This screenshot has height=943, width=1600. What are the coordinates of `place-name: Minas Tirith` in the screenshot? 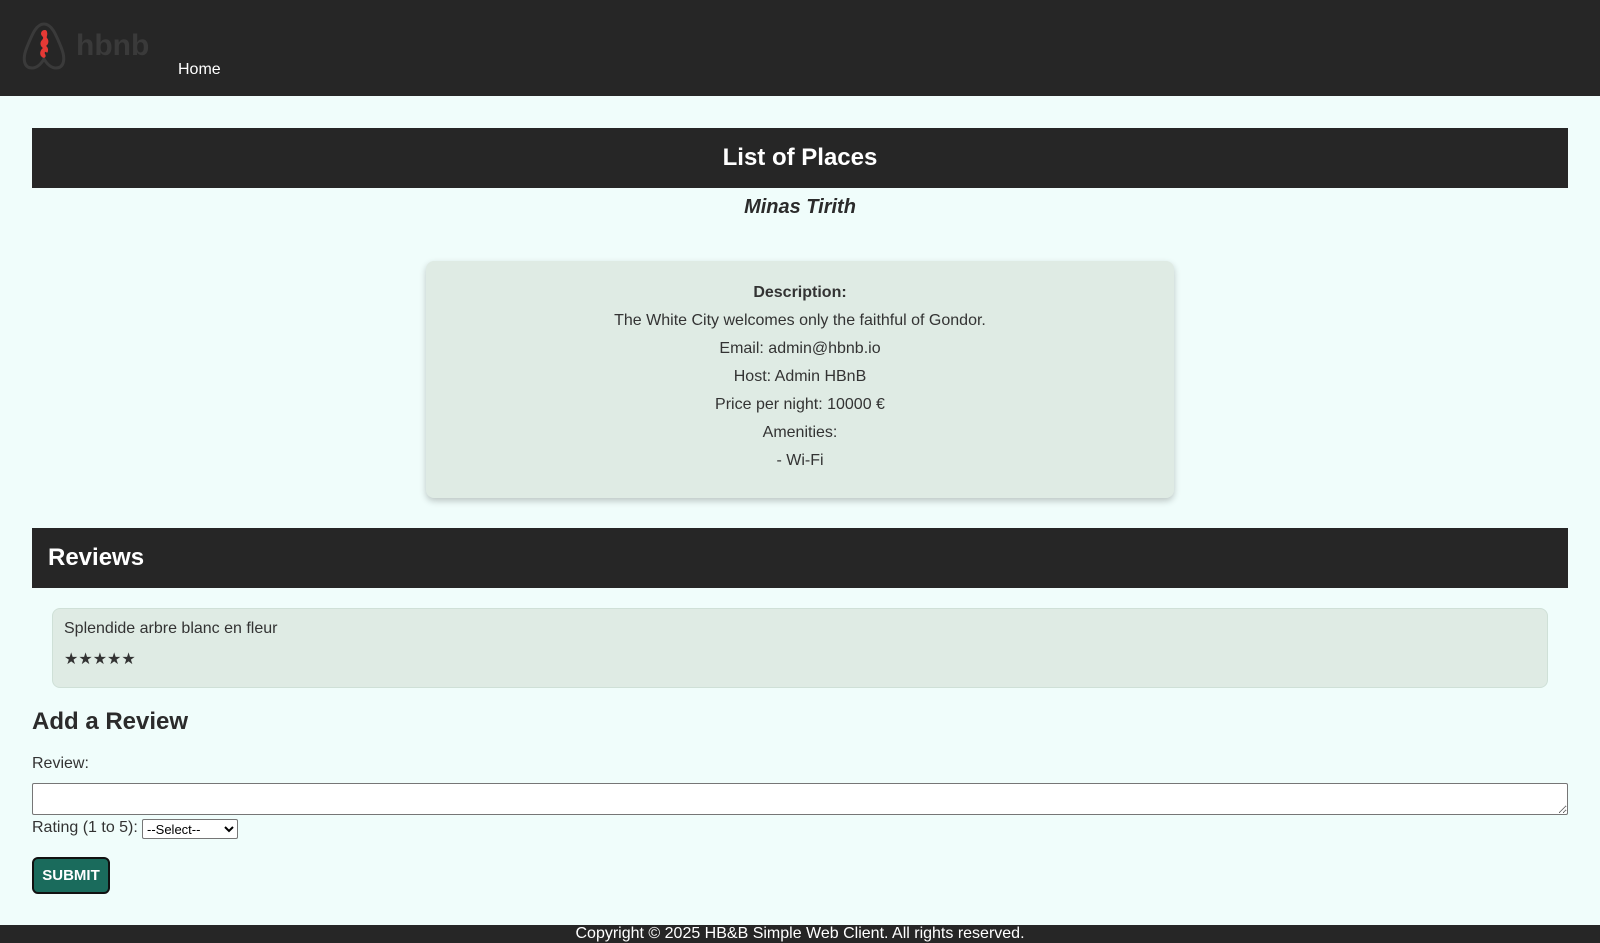 It's located at (800, 207).